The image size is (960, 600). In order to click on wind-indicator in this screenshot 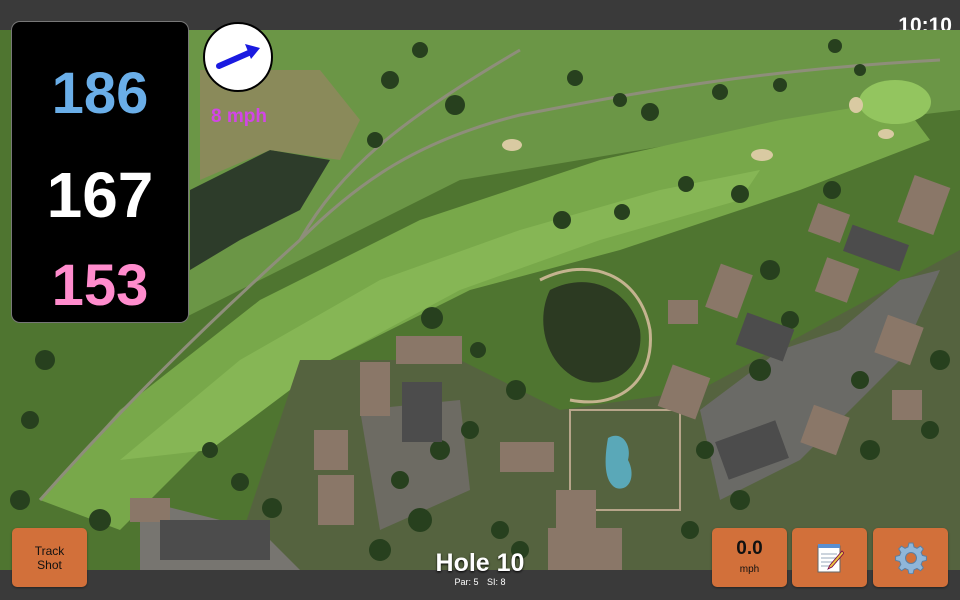, I will do `click(238, 57)`.